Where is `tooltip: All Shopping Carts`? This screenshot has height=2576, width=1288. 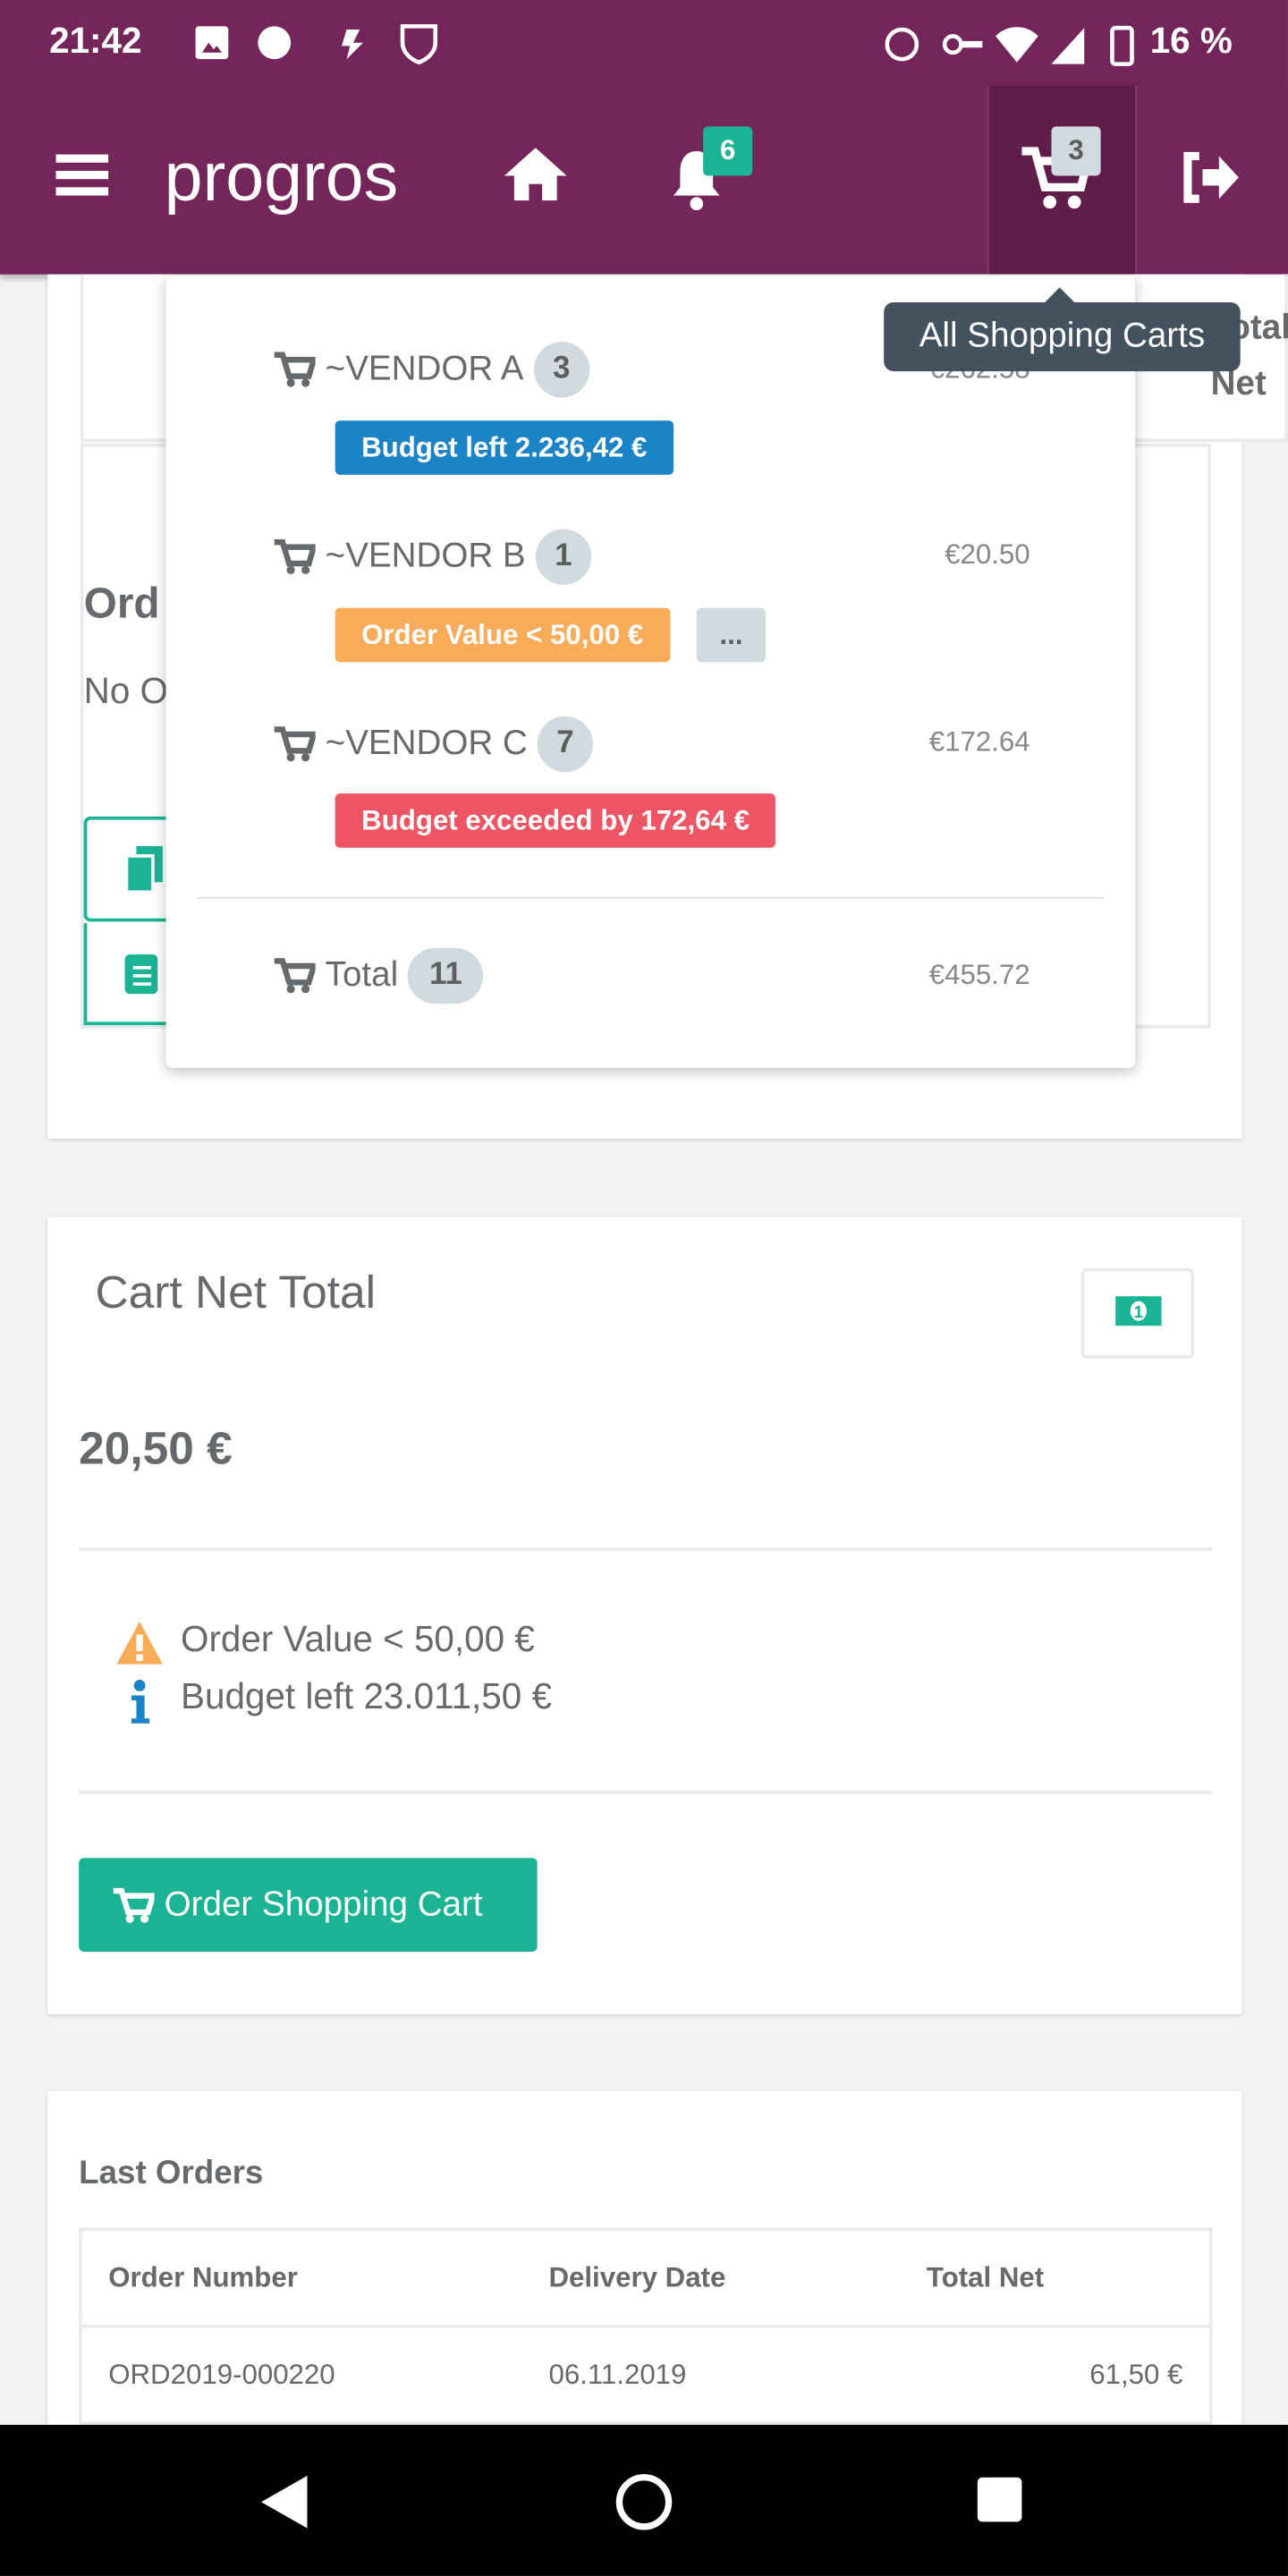
tooltip: All Shopping Carts is located at coordinates (1062, 336).